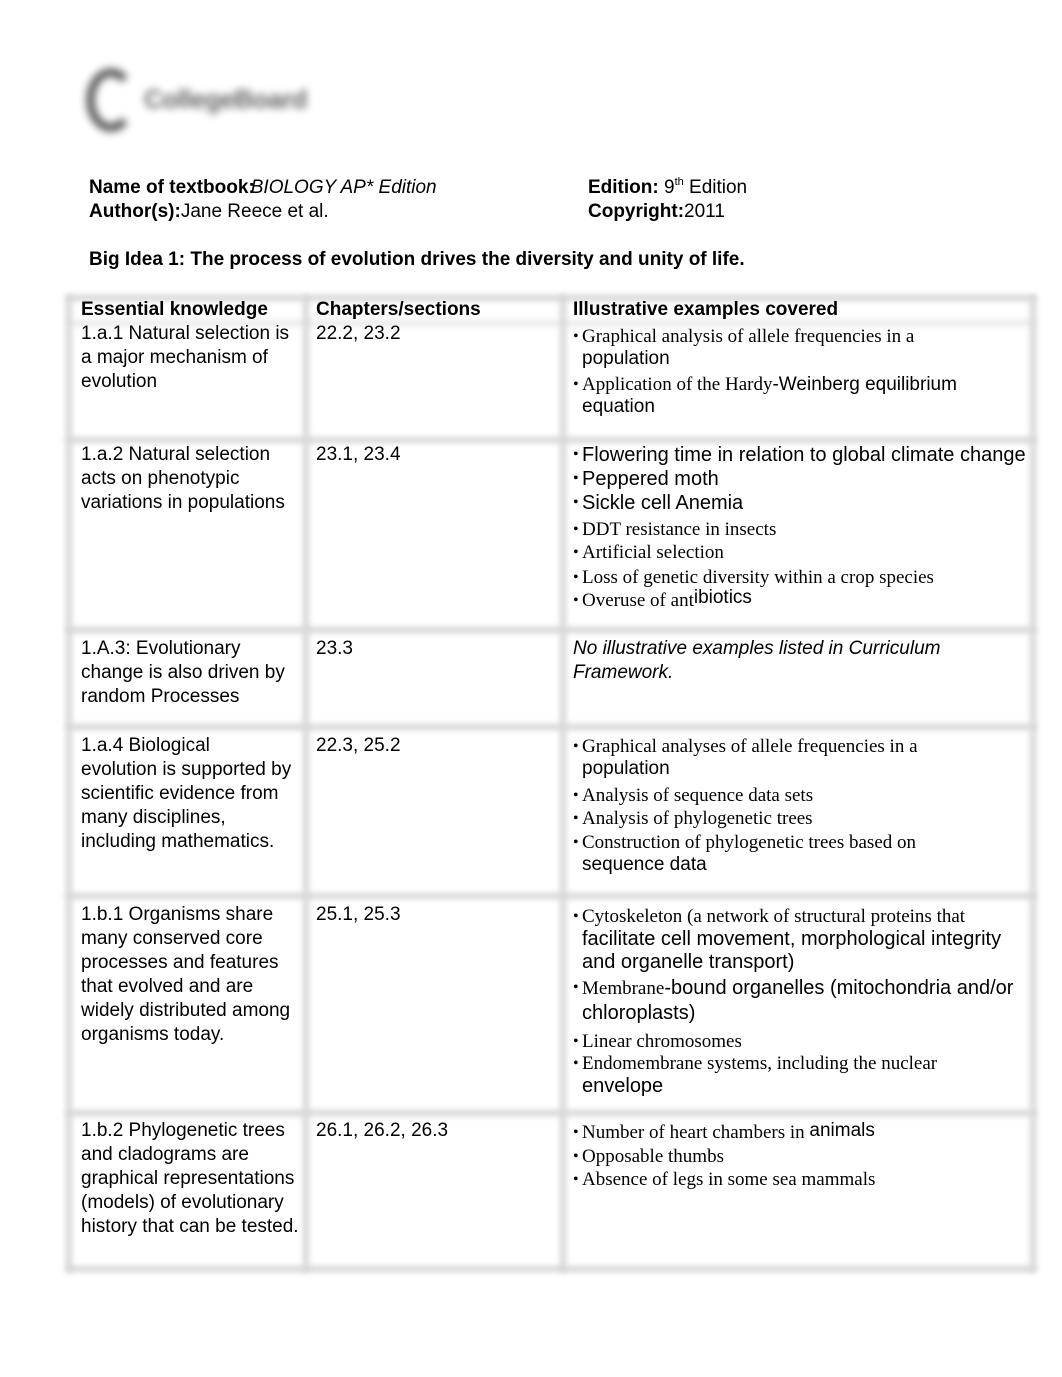 The height and width of the screenshot is (1377, 1062). Describe the element at coordinates (817, 1179) in the screenshot. I see `example-item: Absence of legs in some sea mammals` at that location.